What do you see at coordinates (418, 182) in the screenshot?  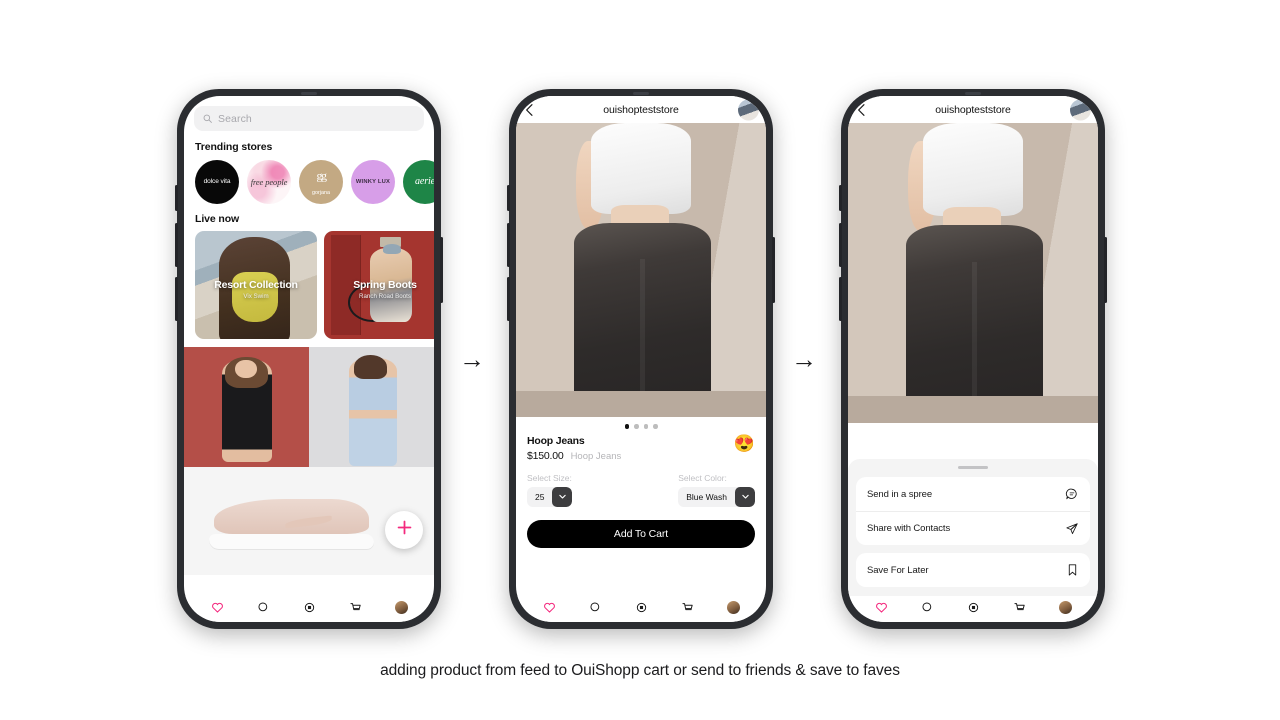 I see `store-chip-aerie: aerie` at bounding box center [418, 182].